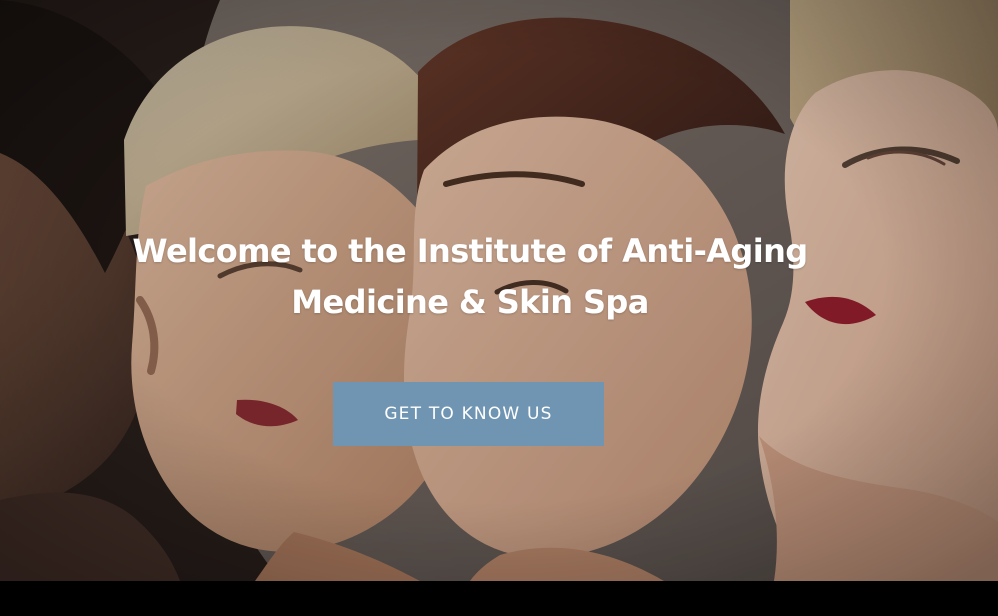  Describe the element at coordinates (499, 598) in the screenshot. I see `bottom-bar` at that location.